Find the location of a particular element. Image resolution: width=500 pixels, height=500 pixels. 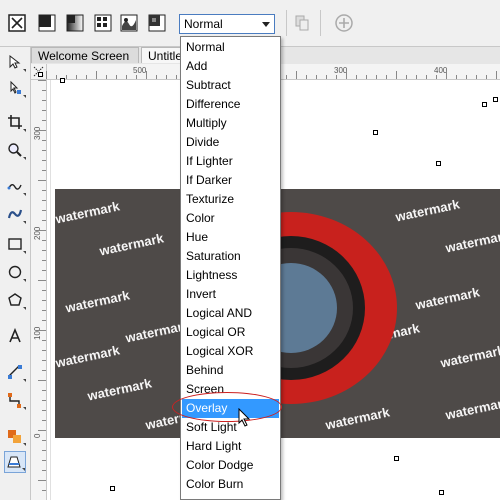

rectangle-tool-icon is located at coordinates (15, 244).